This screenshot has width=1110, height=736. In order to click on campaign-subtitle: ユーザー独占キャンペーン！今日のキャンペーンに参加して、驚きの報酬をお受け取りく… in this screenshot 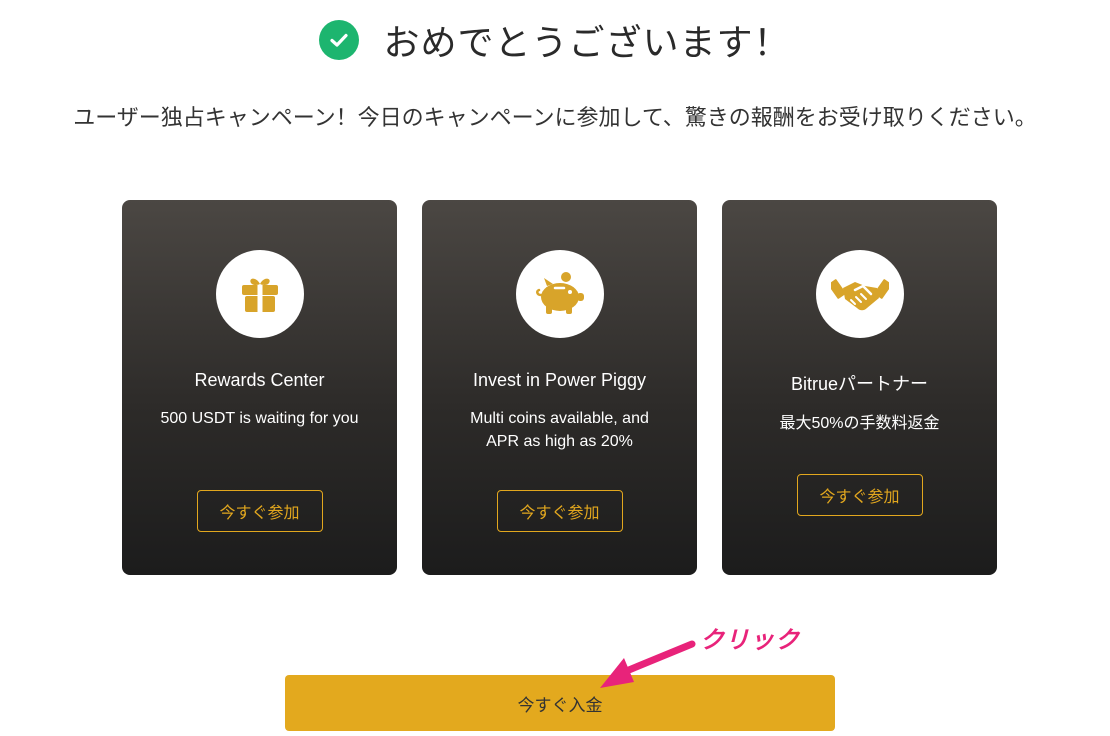, I will do `click(555, 118)`.